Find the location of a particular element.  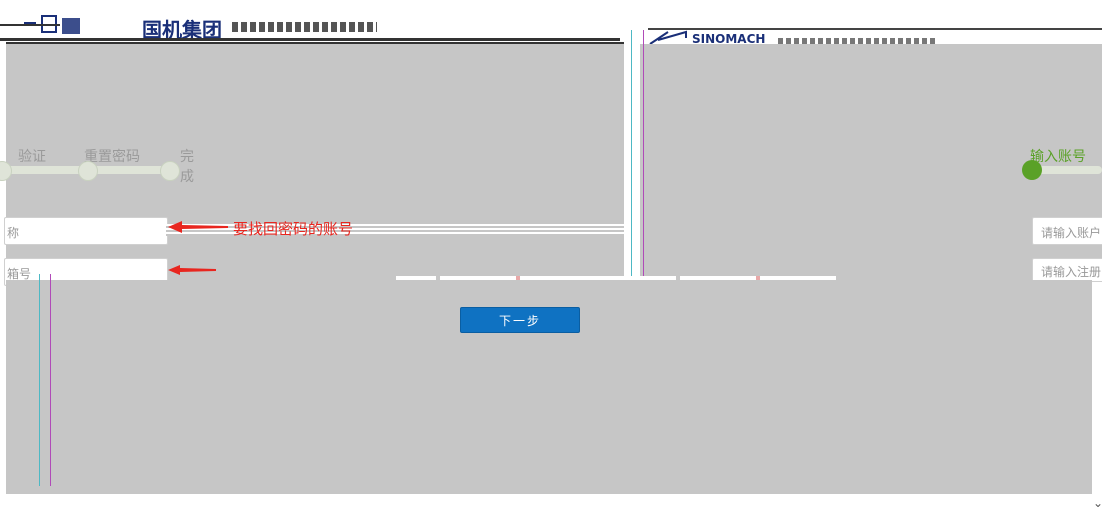

step-label-done: 完成 is located at coordinates (187, 167).